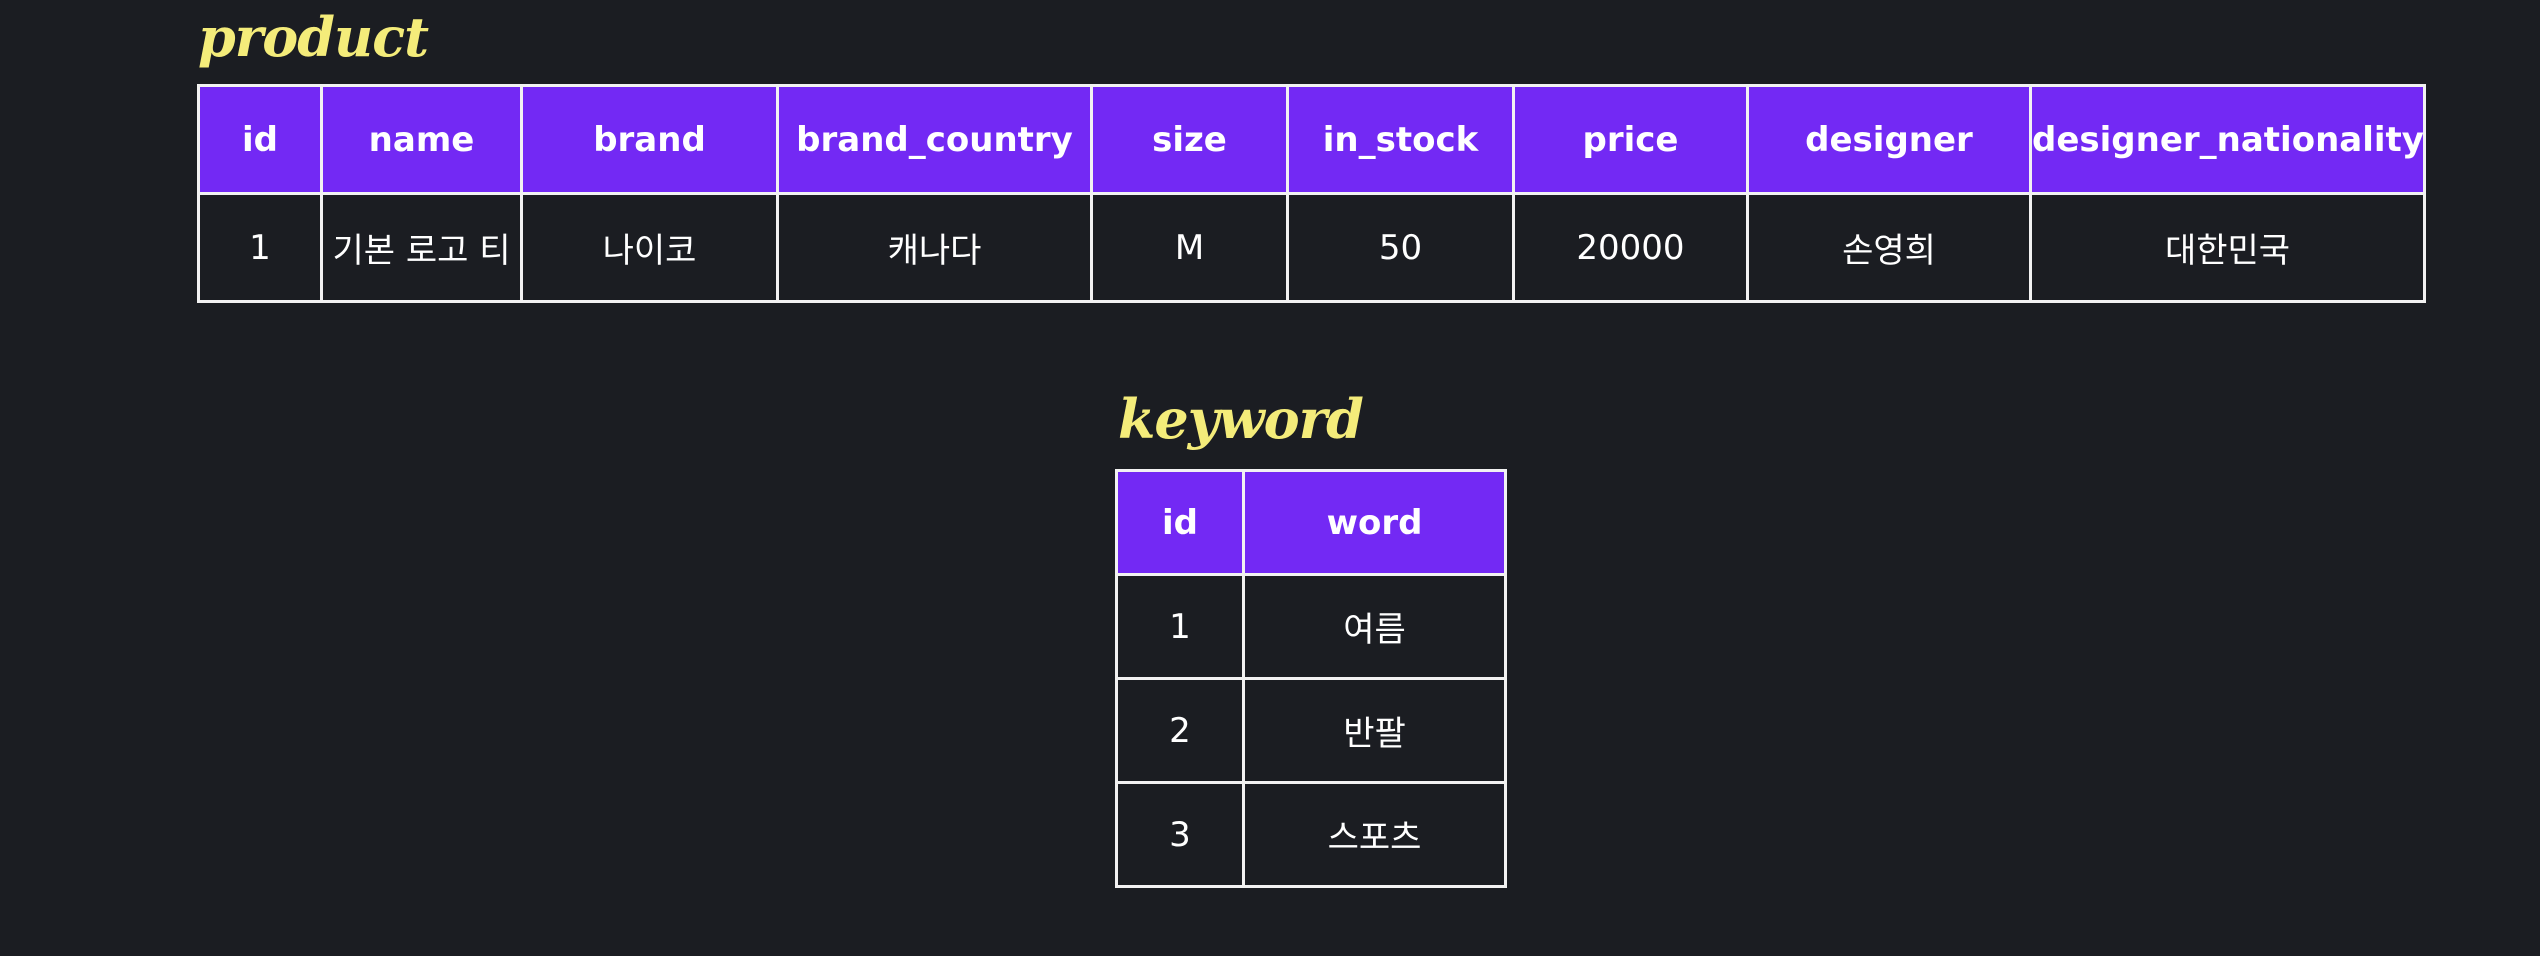  I want to click on product-header-price: price, so click(1630, 139).